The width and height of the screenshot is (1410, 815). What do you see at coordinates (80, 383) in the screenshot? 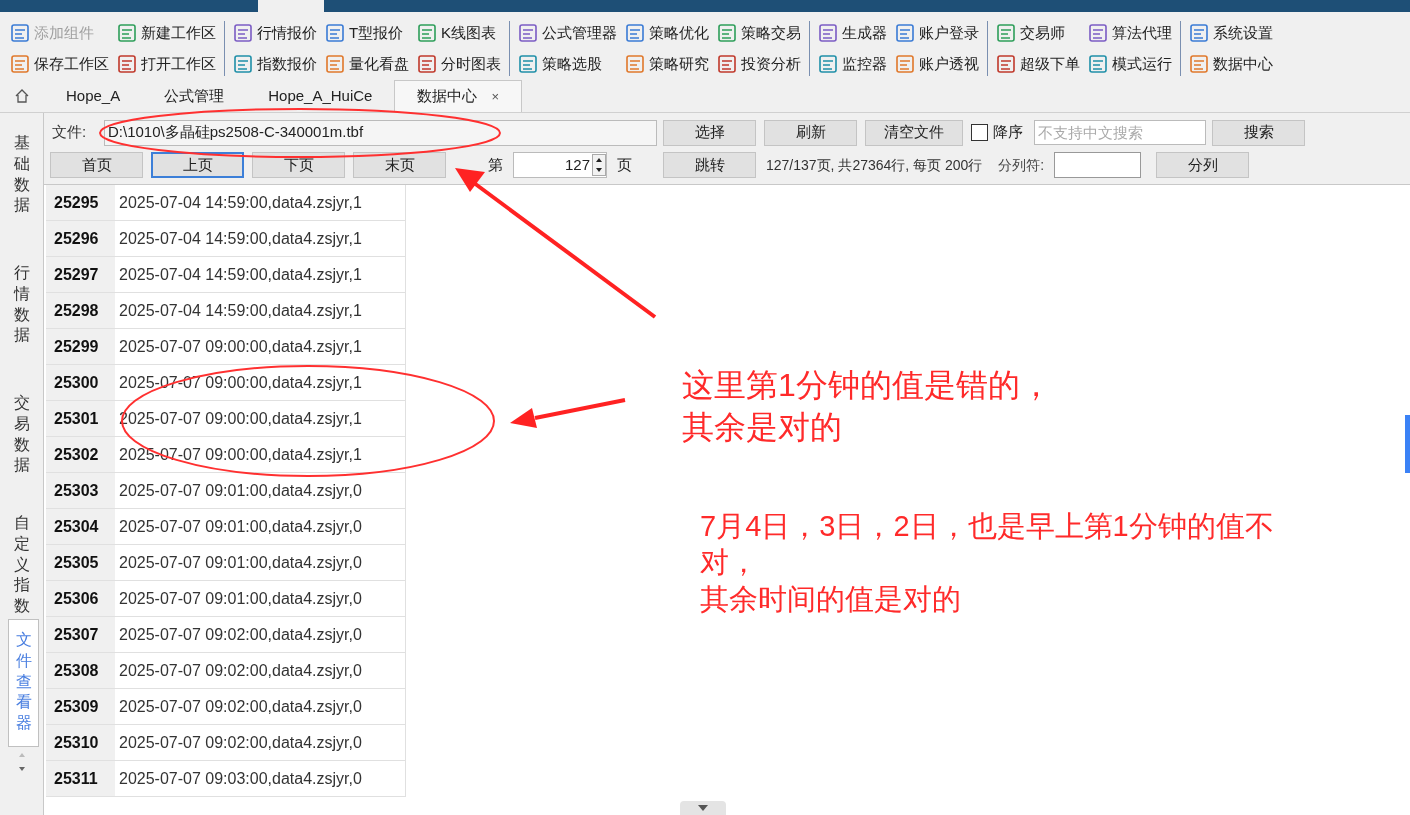
I see `row-number: 25300` at bounding box center [80, 383].